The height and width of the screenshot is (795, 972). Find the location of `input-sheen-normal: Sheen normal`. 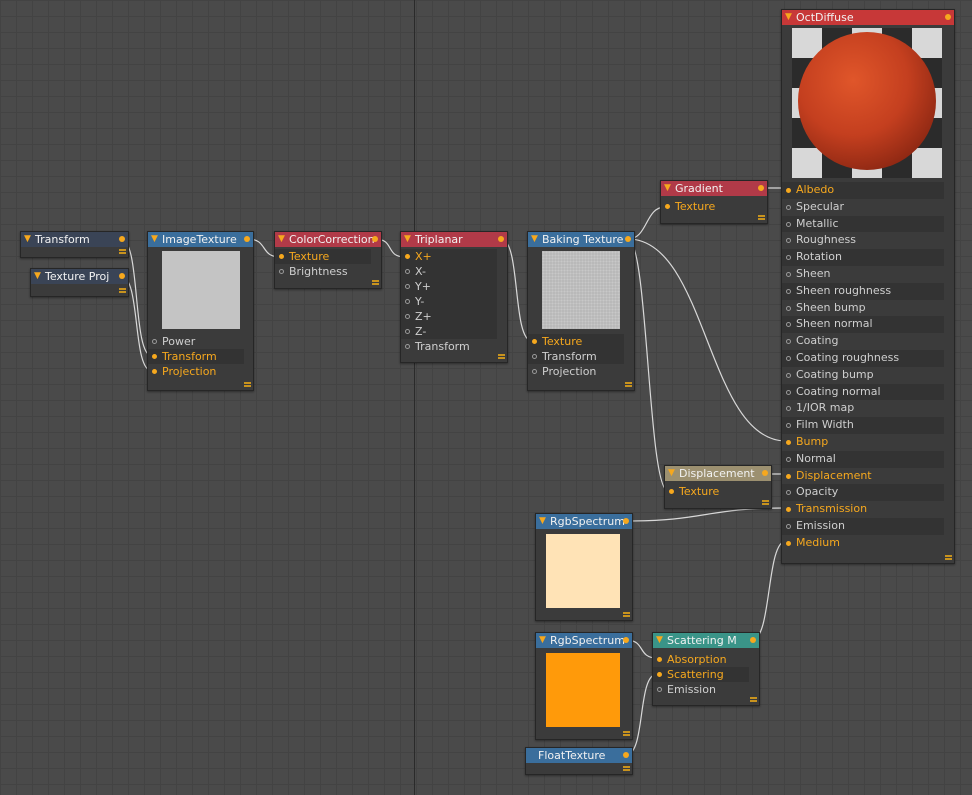

input-sheen-normal: Sheen normal is located at coordinates (863, 325).